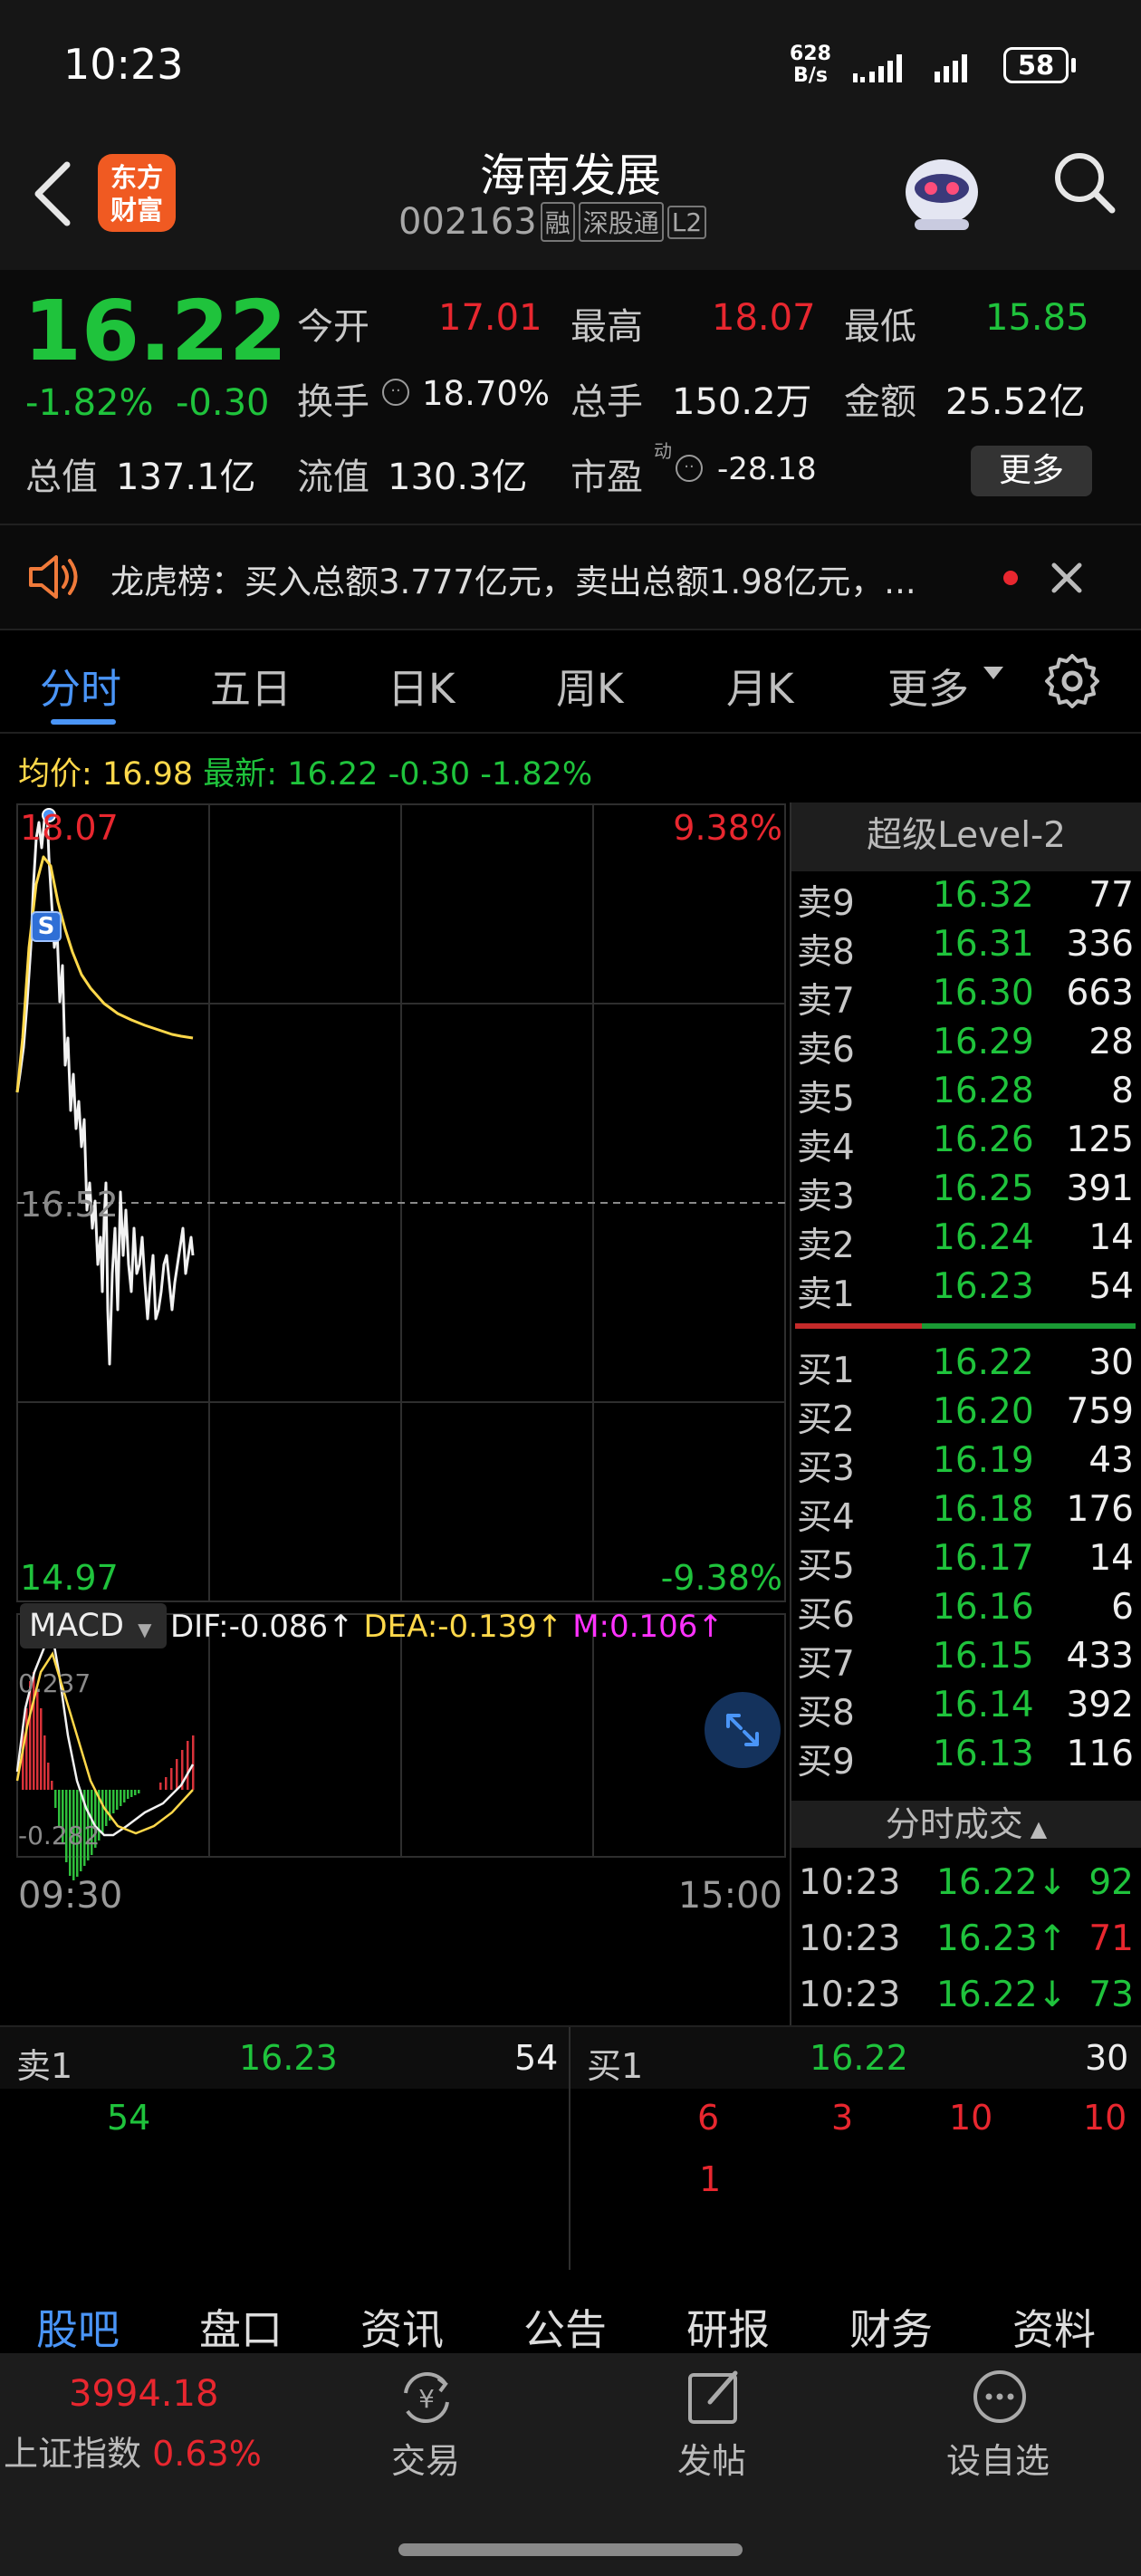  What do you see at coordinates (969, 1192) in the screenshot?
I see `ask-row: 卖3 16.25 391` at bounding box center [969, 1192].